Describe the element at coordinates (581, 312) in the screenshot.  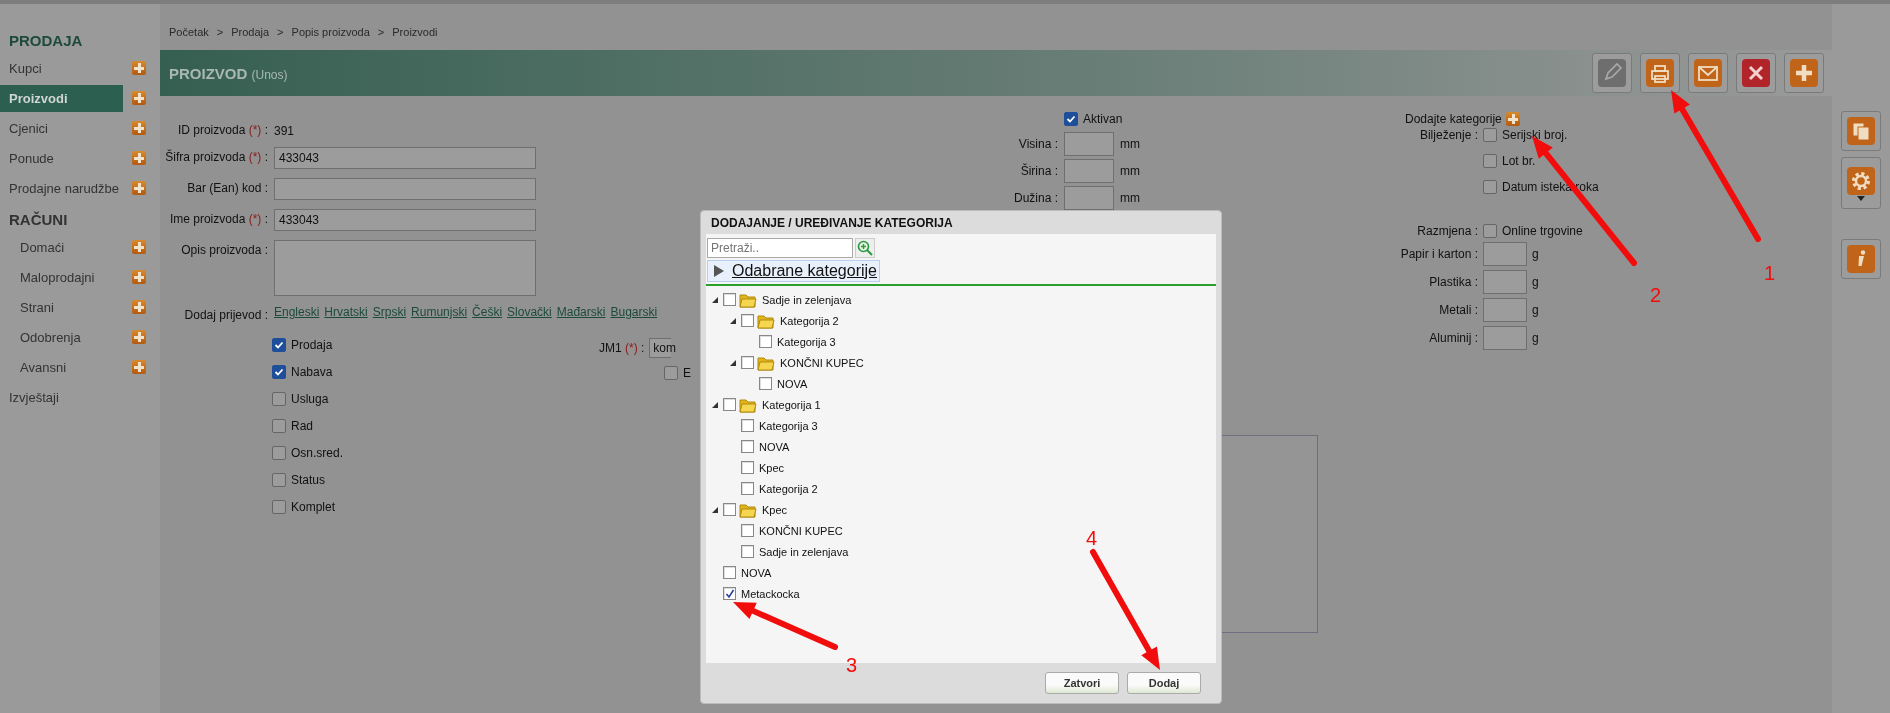
I see `language-link: Mađarski` at that location.